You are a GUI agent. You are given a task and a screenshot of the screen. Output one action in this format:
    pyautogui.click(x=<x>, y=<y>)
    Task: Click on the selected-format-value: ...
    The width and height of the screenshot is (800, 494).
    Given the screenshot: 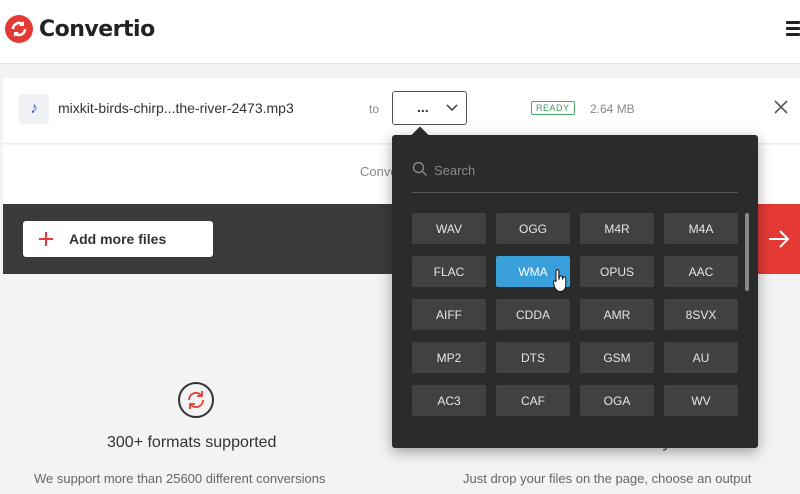 What is the action you would take?
    pyautogui.click(x=423, y=107)
    